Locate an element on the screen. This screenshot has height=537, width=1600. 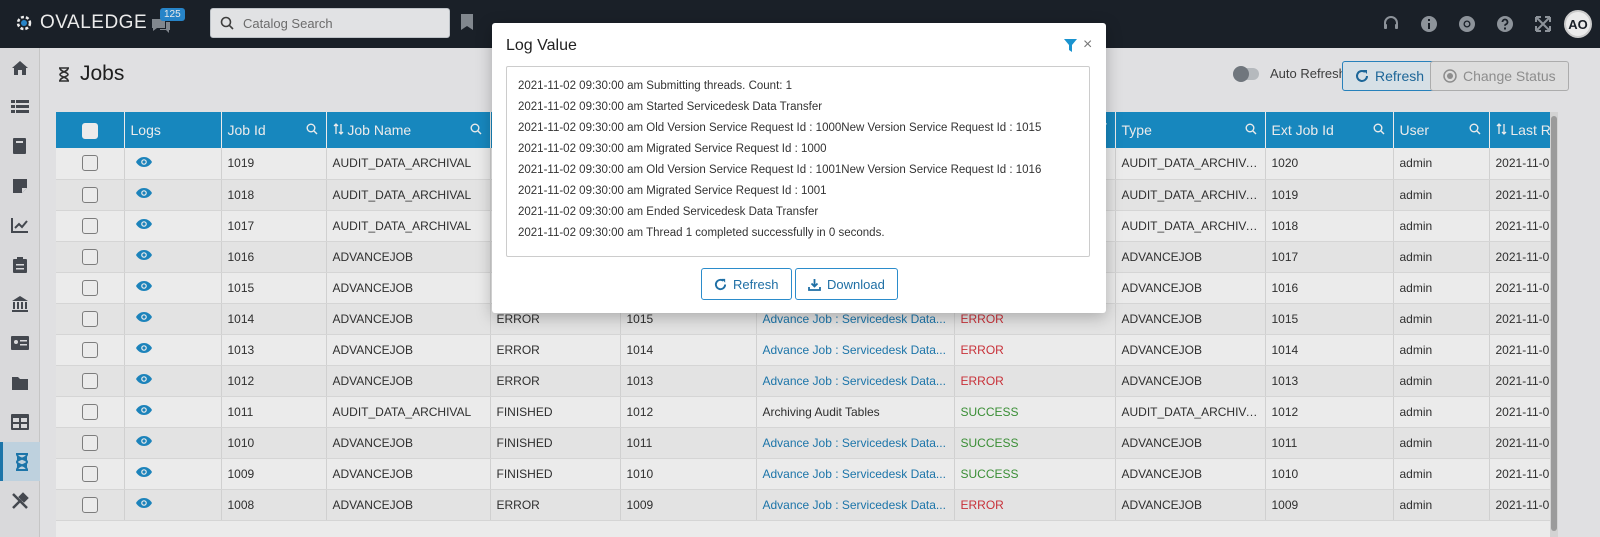
refresh-icon is located at coordinates (720, 284).